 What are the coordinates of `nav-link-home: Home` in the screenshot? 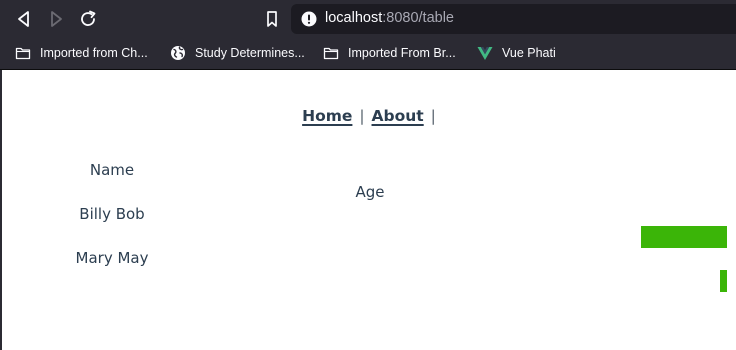 It's located at (327, 116).